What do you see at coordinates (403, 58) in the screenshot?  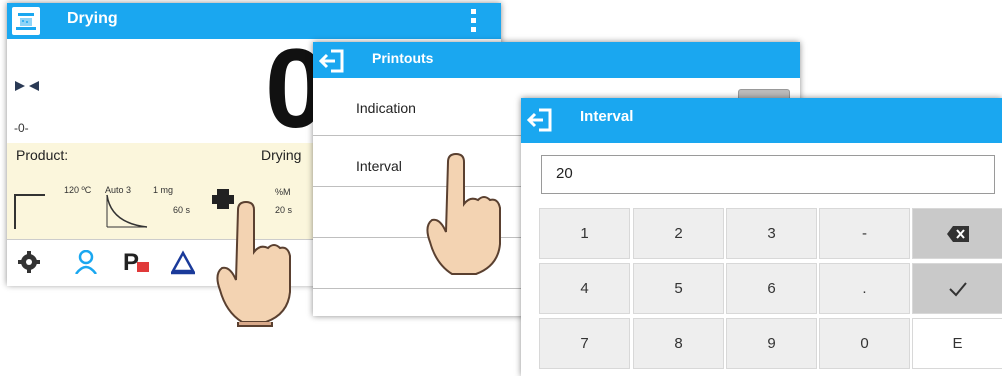 I see `printouts-title: Printouts` at bounding box center [403, 58].